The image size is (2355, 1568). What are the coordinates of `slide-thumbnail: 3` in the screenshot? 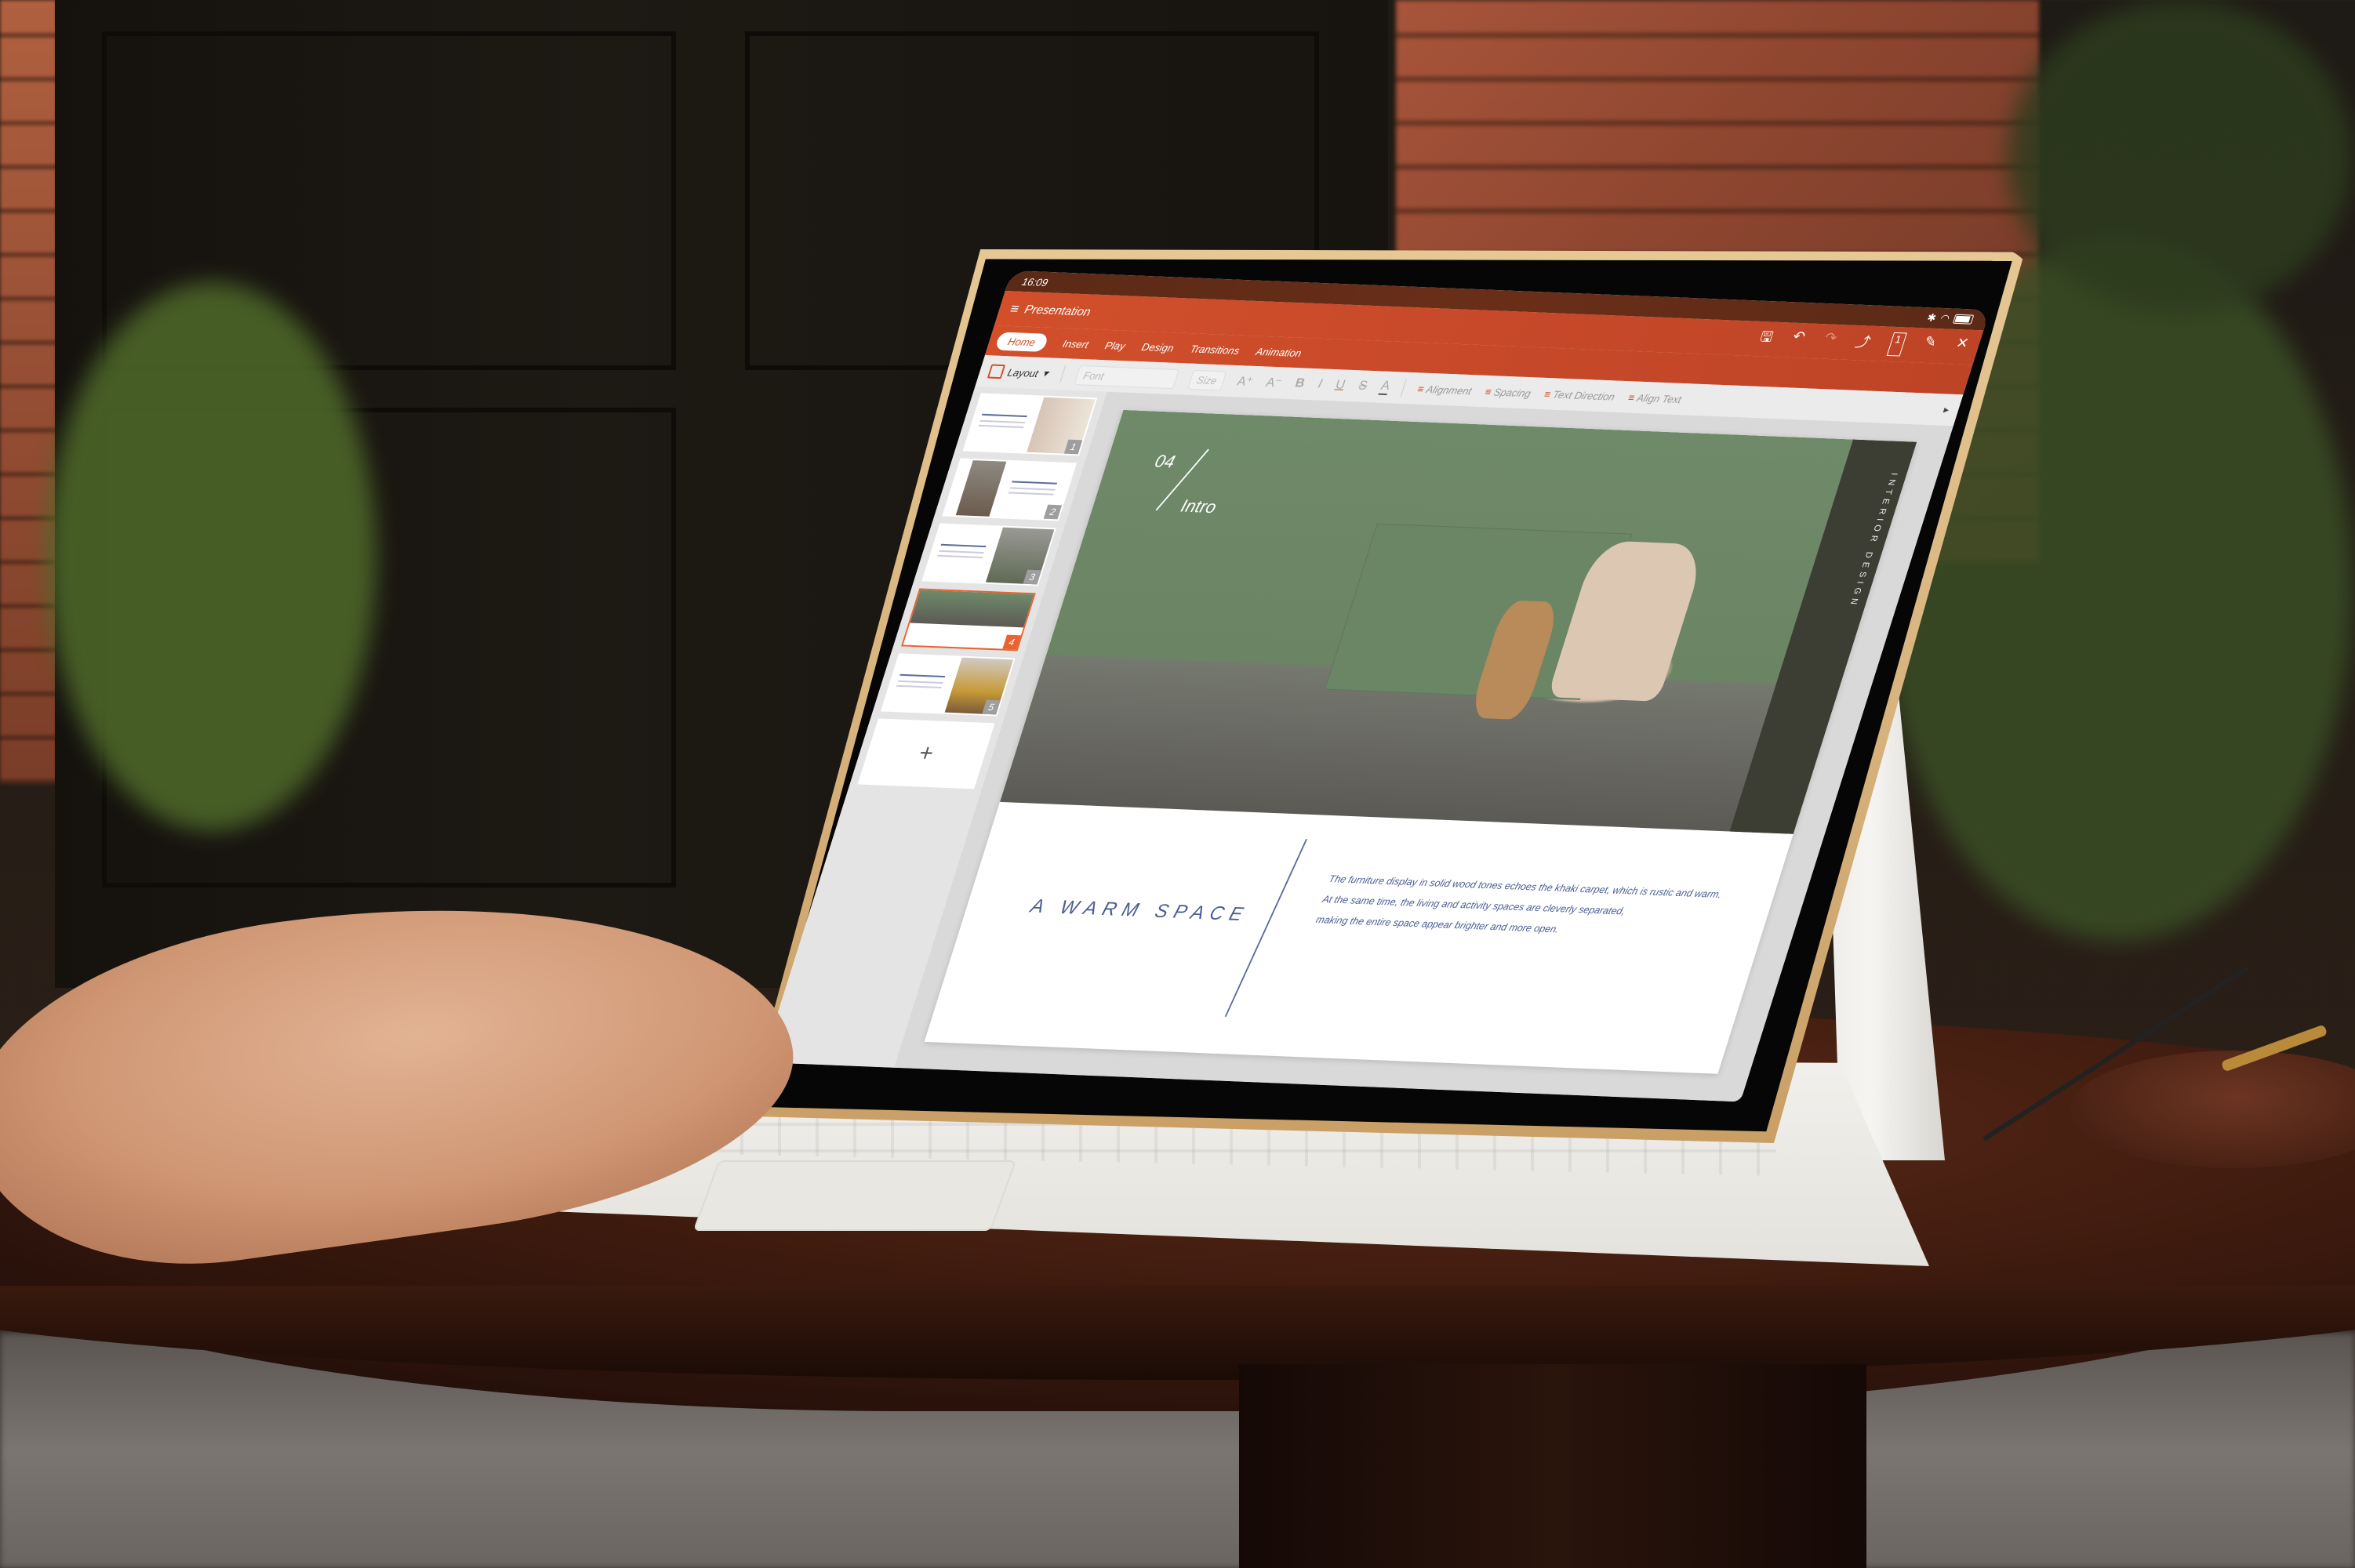 It's located at (988, 554).